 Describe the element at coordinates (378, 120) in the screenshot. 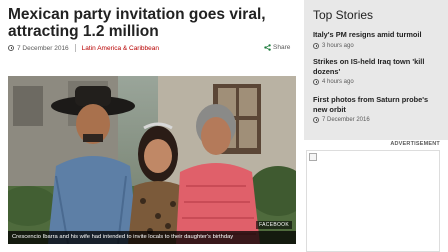

I see `story-time: 7 December 2016` at that location.